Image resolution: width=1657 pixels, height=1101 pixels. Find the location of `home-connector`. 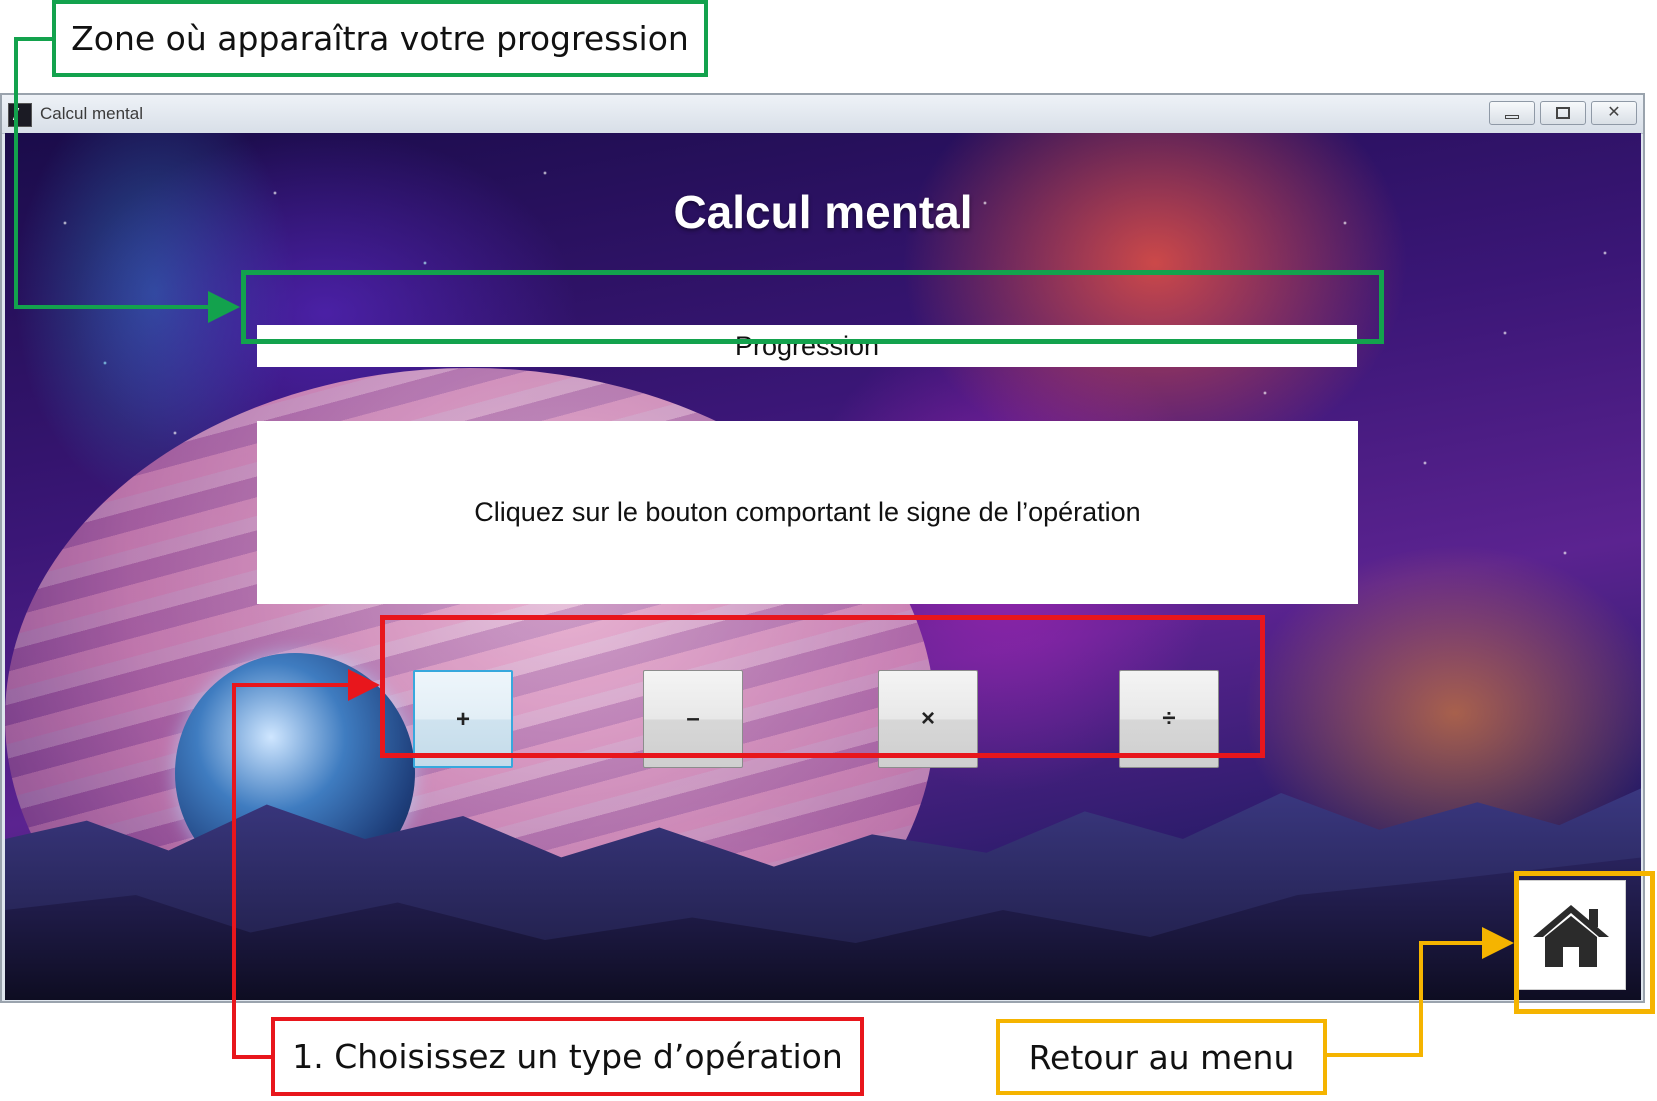

home-connector is located at coordinates (1420, 992).